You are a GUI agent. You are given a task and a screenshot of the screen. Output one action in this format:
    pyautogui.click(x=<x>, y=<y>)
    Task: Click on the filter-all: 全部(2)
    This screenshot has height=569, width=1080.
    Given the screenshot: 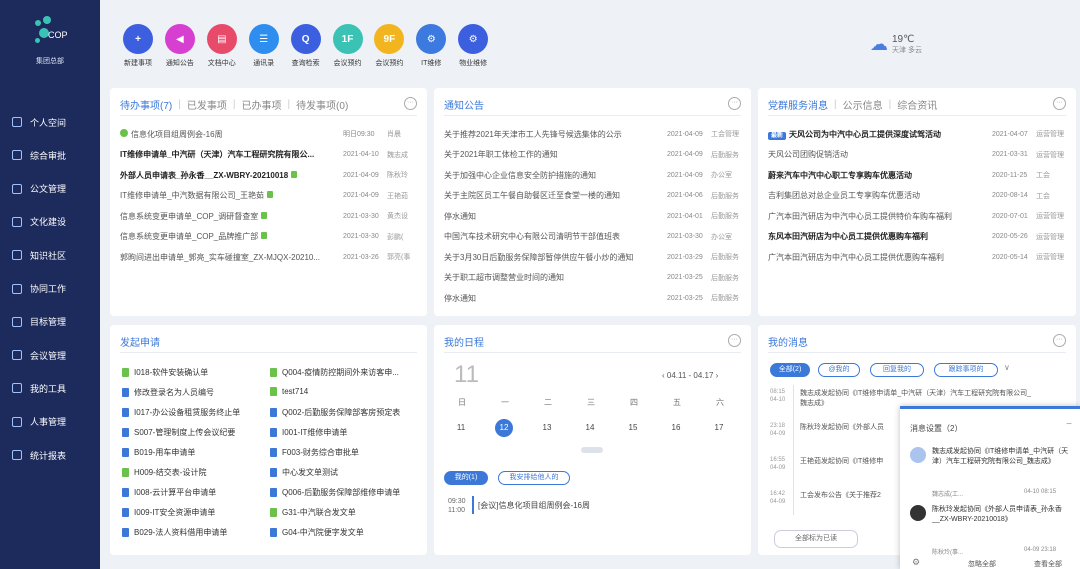 What is the action you would take?
    pyautogui.click(x=790, y=370)
    